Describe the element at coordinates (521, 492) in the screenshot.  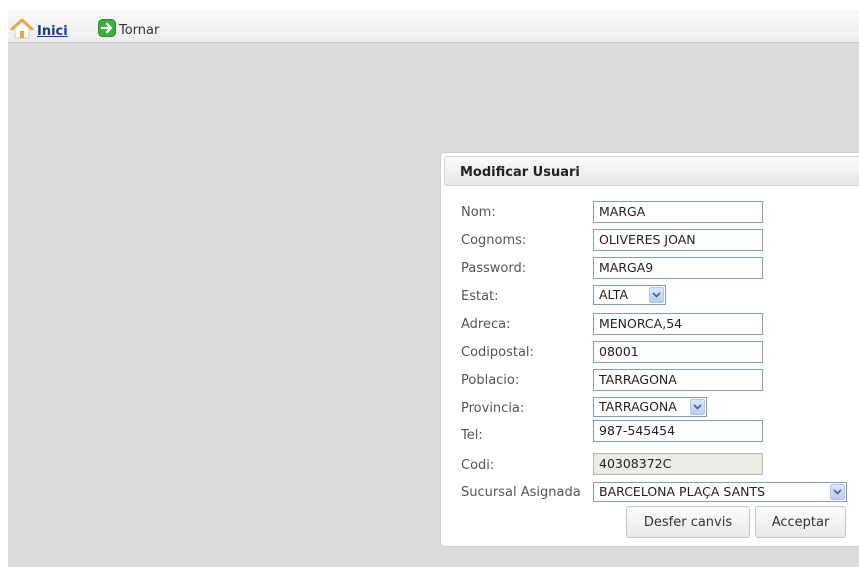
I see `sucursal-label: Sucursal Asignada` at that location.